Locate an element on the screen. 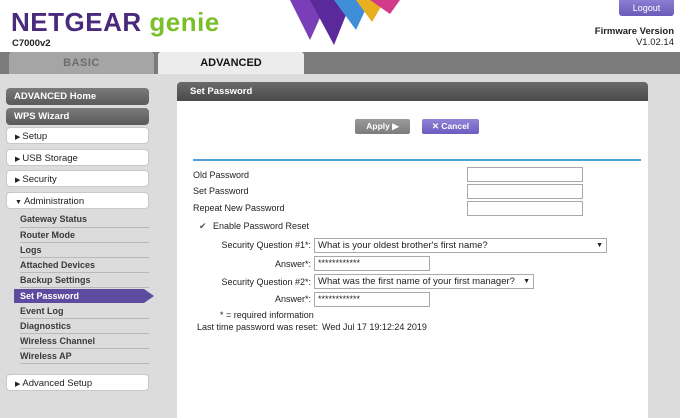  section-divider is located at coordinates (417, 160).